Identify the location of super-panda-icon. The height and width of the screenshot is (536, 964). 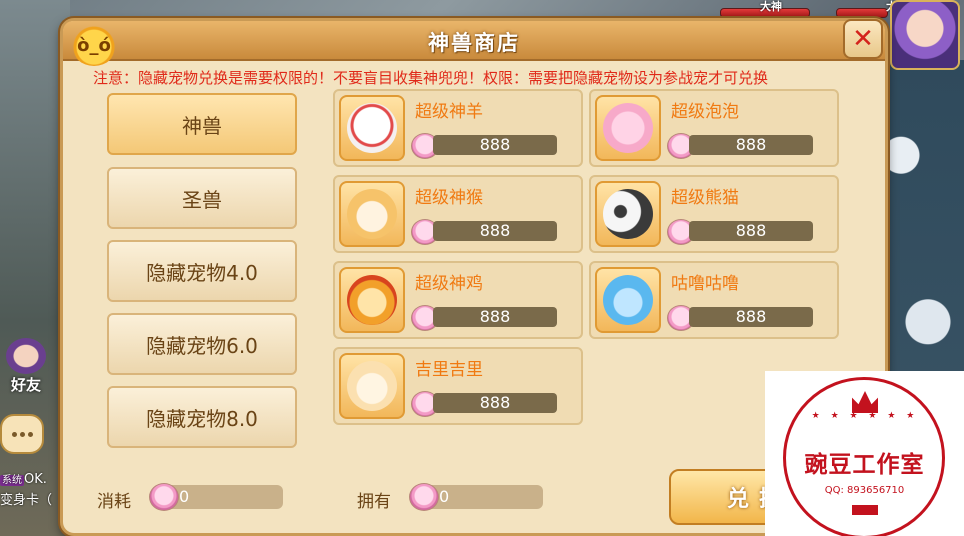
(628, 214).